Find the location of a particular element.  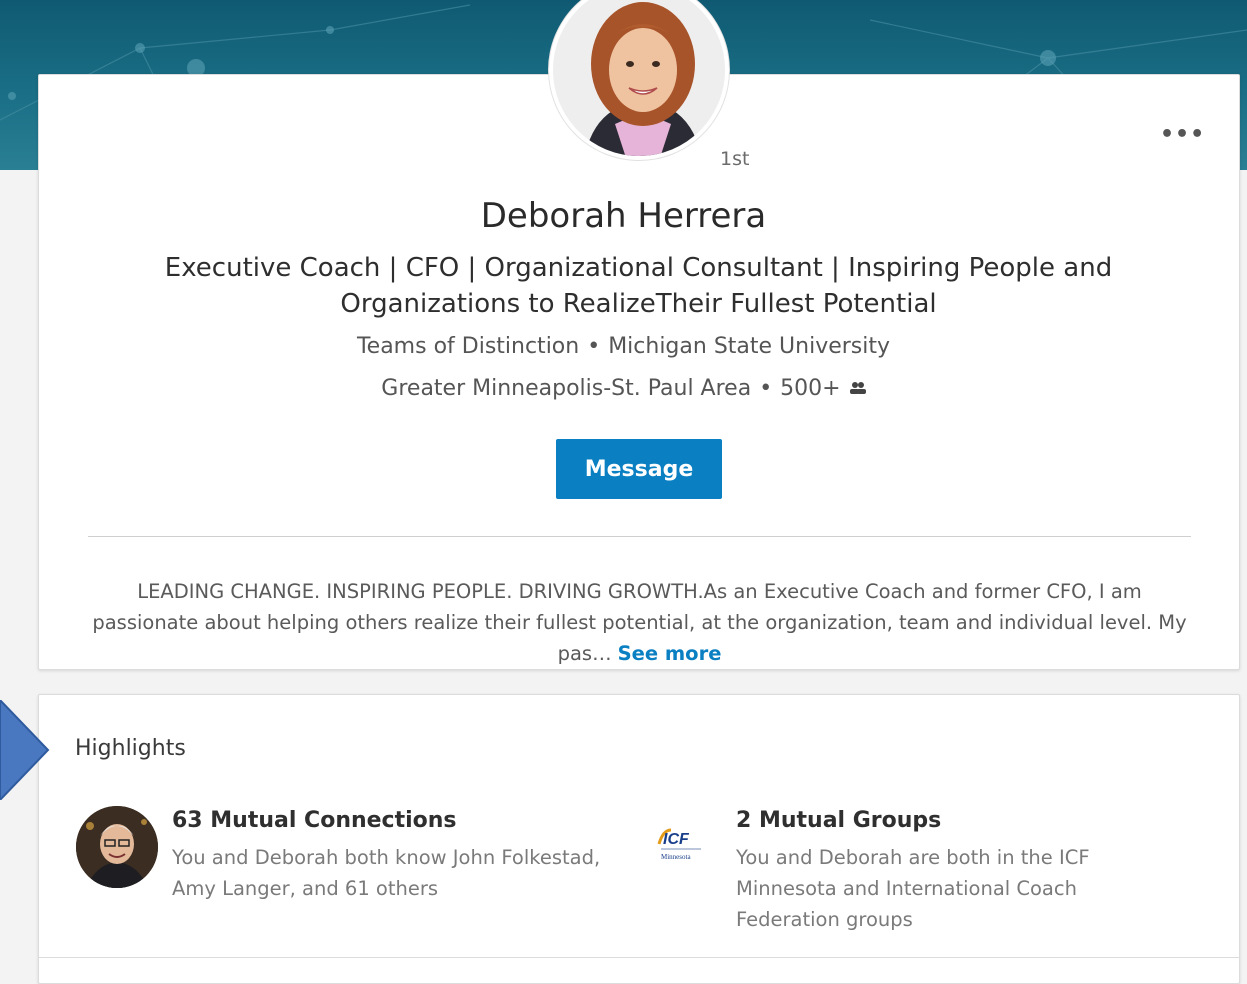

company-link: Teams of Distinction is located at coordinates (468, 346).